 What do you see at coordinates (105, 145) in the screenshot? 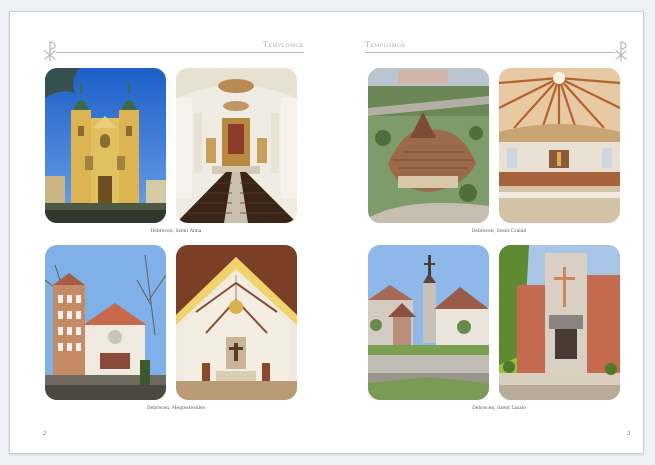
I see `photo-szent-anna-exterior` at bounding box center [105, 145].